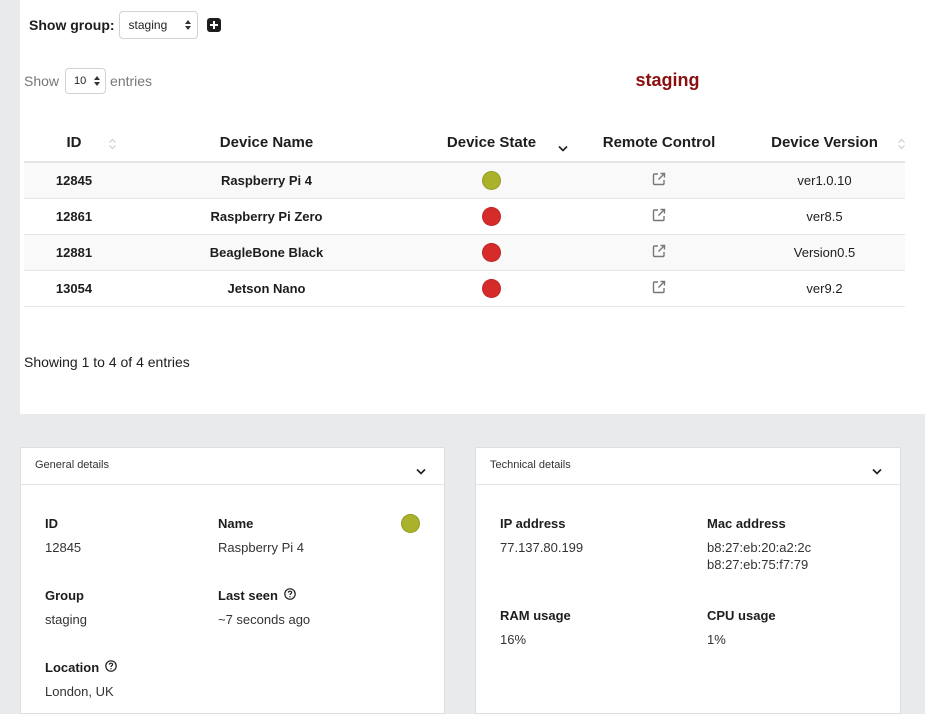  What do you see at coordinates (266, 252) in the screenshot?
I see `cell-device-name: BeagleBone Black` at bounding box center [266, 252].